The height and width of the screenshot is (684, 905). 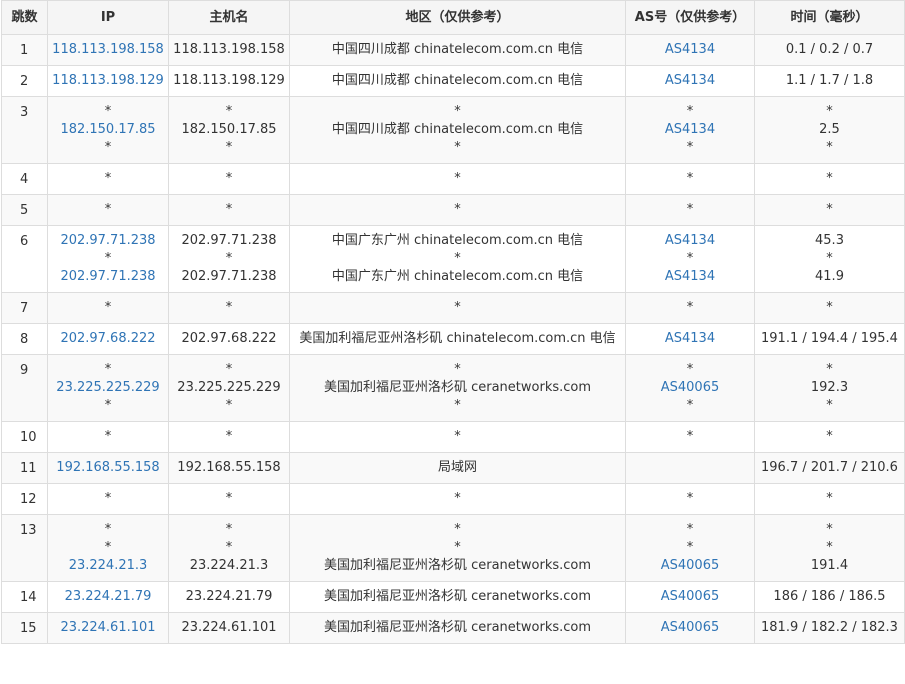 What do you see at coordinates (229, 548) in the screenshot?
I see `hostname-cell: * * 23.224.21.3` at bounding box center [229, 548].